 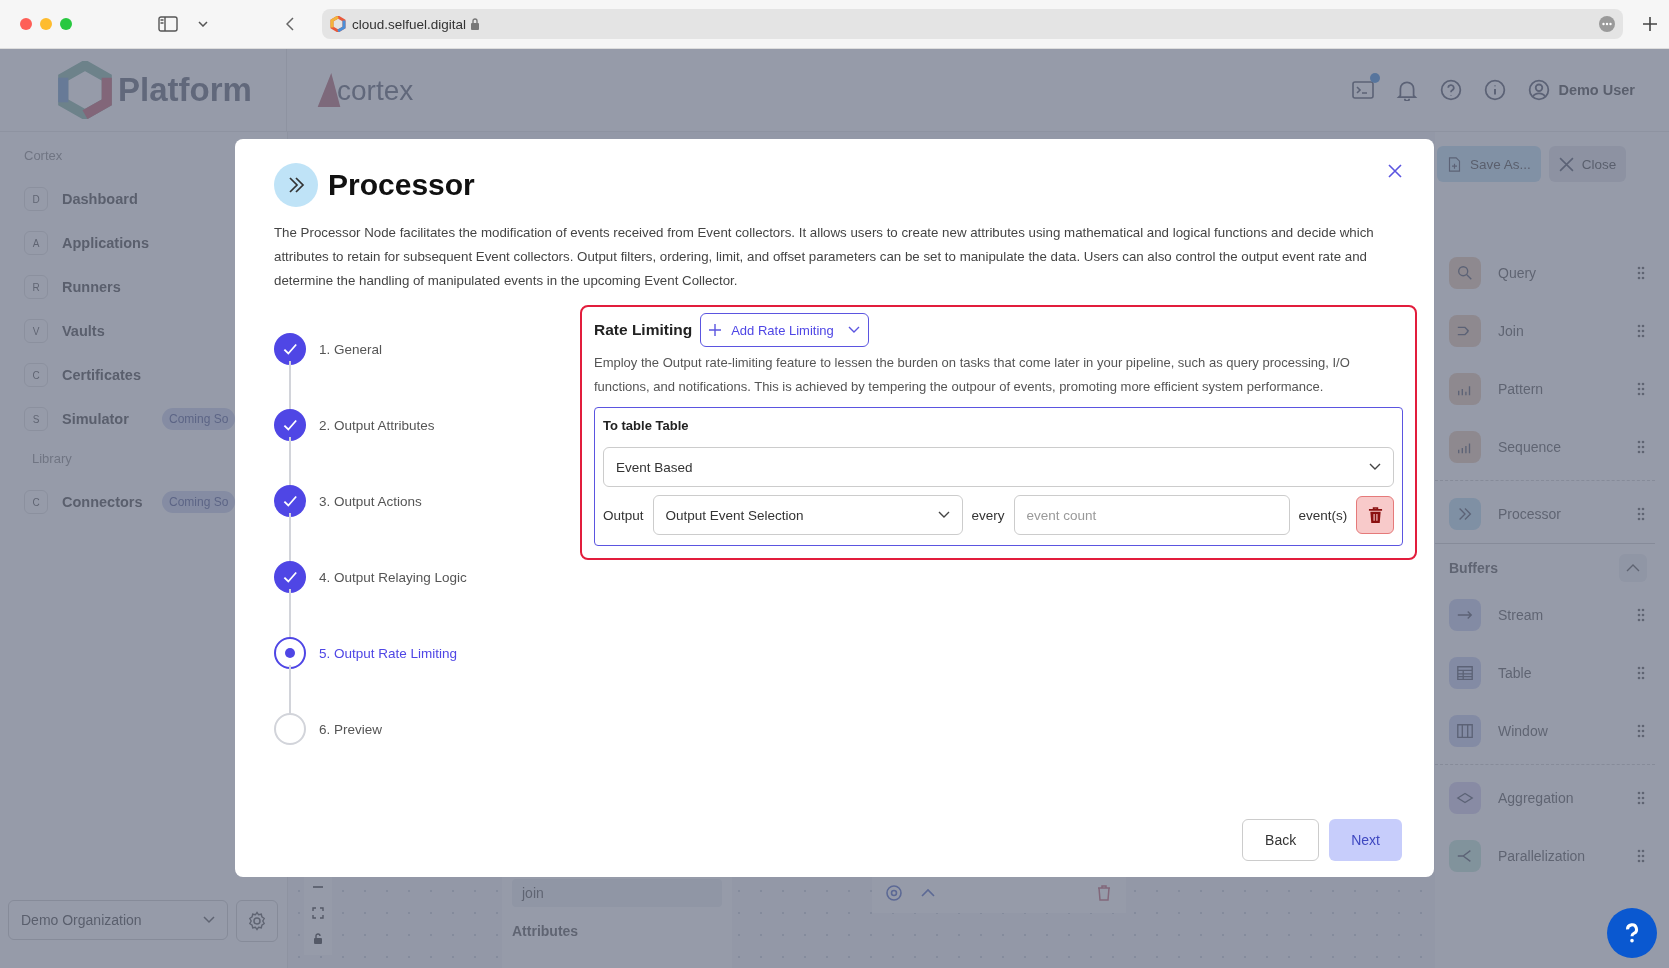 What do you see at coordinates (1539, 90) in the screenshot?
I see `user-icon` at bounding box center [1539, 90].